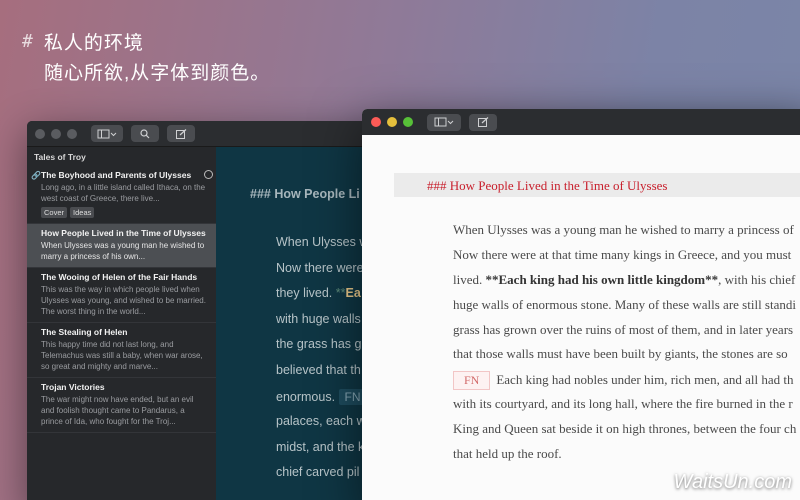 The height and width of the screenshot is (500, 800). What do you see at coordinates (73, 387) in the screenshot?
I see `note-title: Trojan Victories` at bounding box center [73, 387].